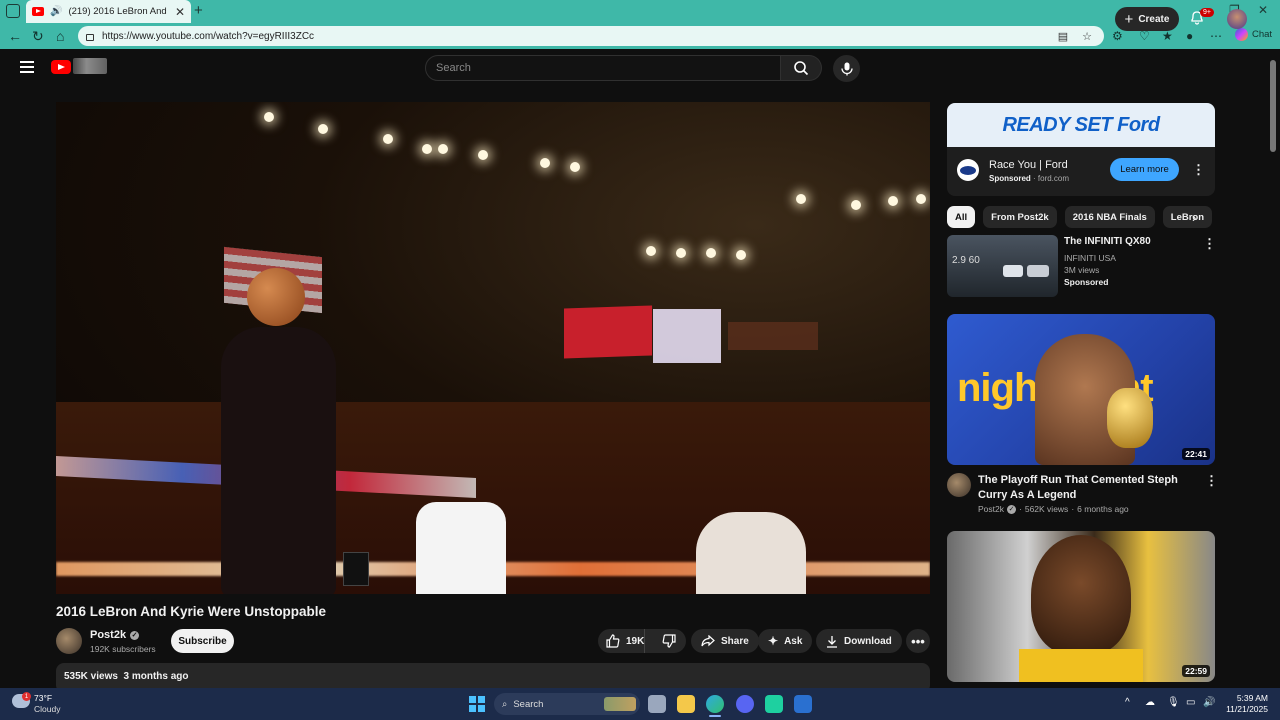 The image size is (1280, 720). What do you see at coordinates (1263, 10) in the screenshot?
I see `window-close-icon: ✕` at bounding box center [1263, 10].